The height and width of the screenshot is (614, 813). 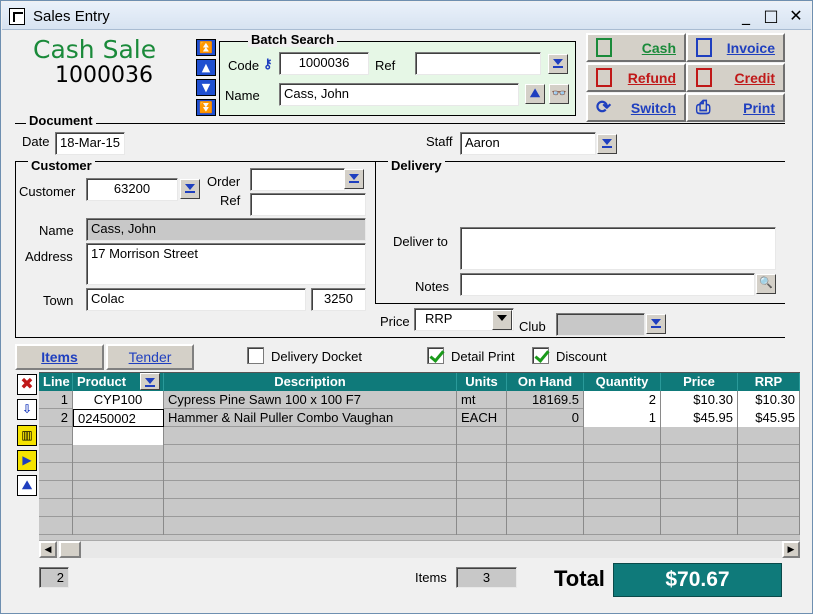 I want to click on customer-ref-field, so click(x=308, y=204).